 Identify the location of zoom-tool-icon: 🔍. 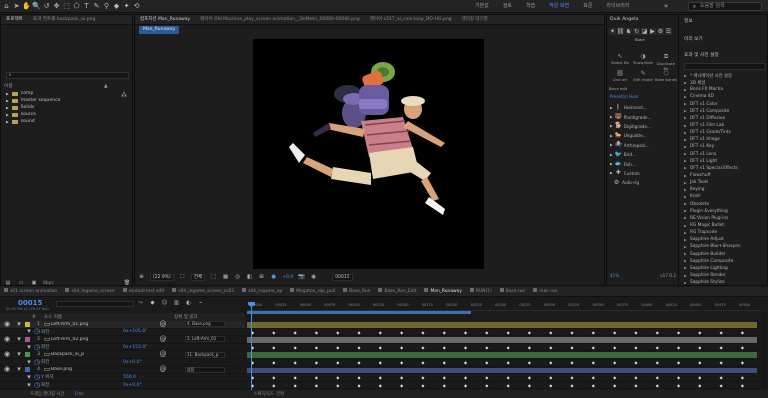
(36, 6).